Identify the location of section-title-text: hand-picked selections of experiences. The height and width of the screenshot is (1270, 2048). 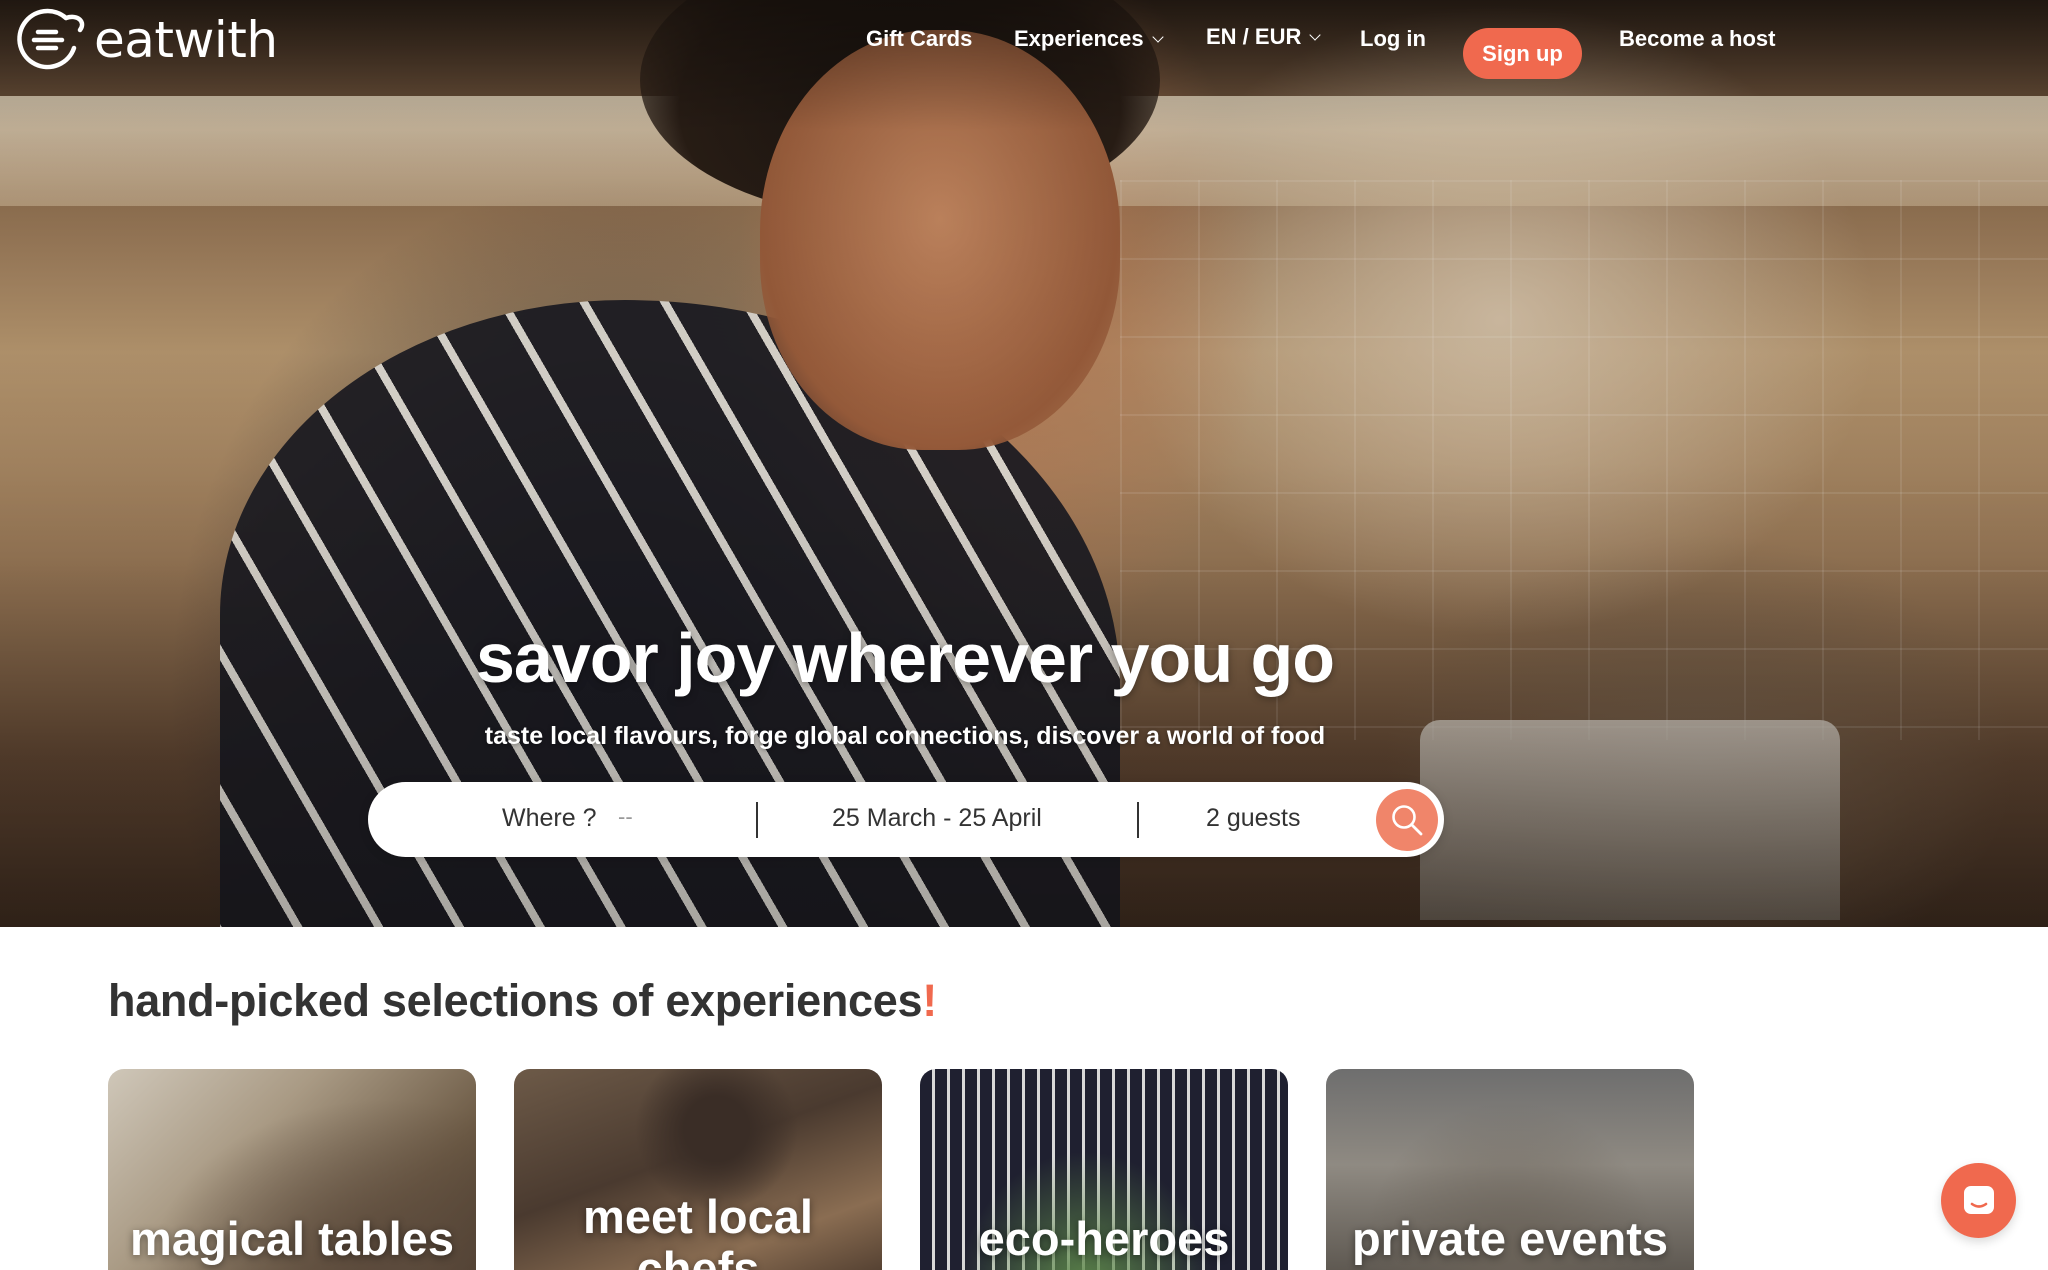
(515, 1000).